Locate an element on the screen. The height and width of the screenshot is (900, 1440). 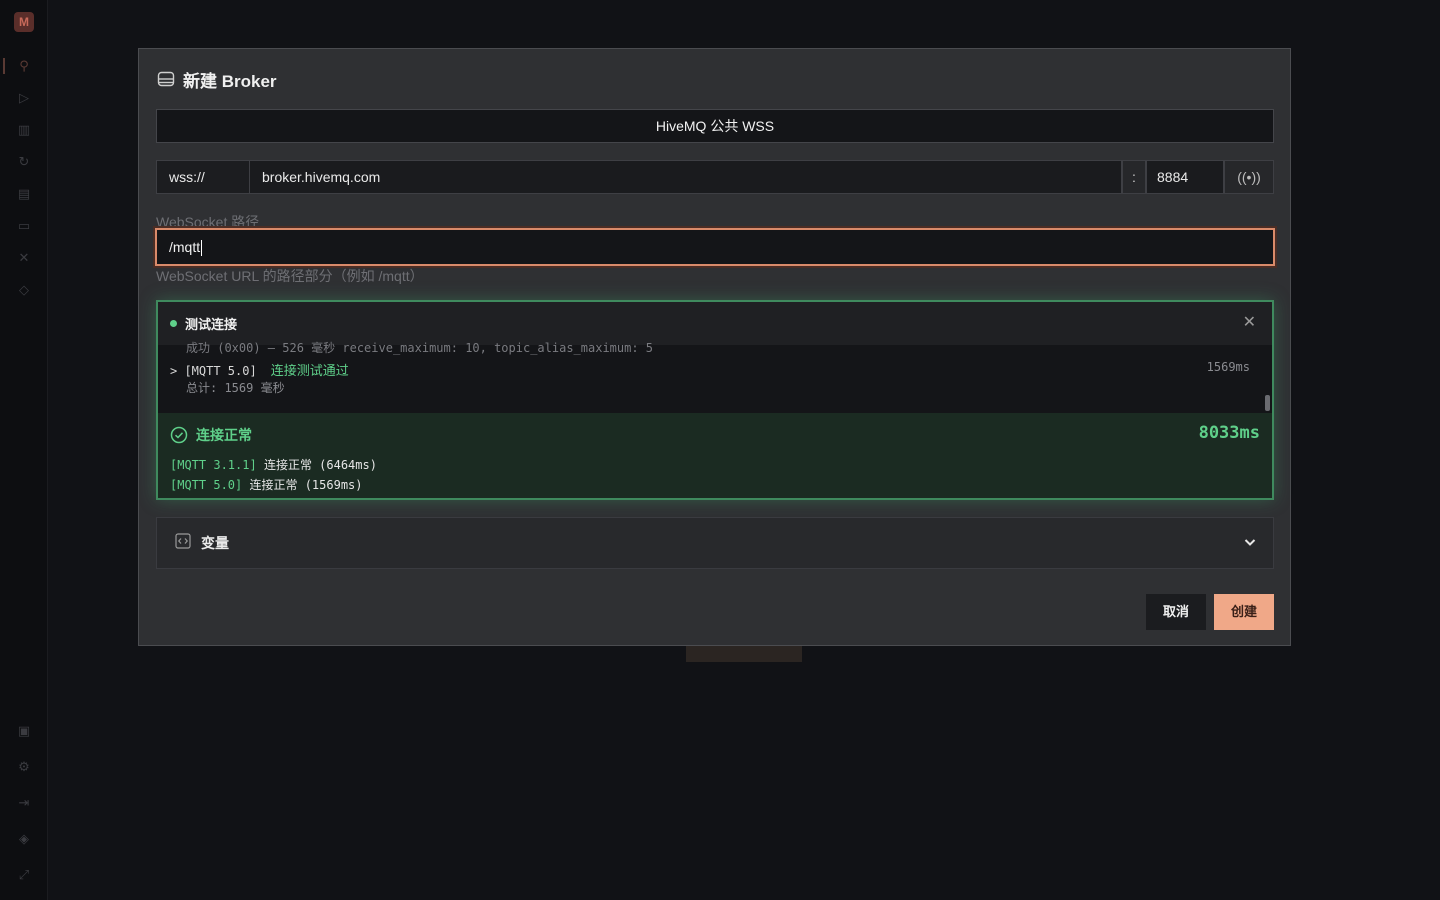
login-icon: ⇥ is located at coordinates (24, 803).